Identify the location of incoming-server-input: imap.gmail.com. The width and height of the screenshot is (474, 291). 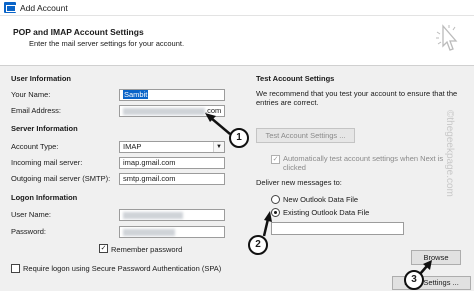
(172, 163).